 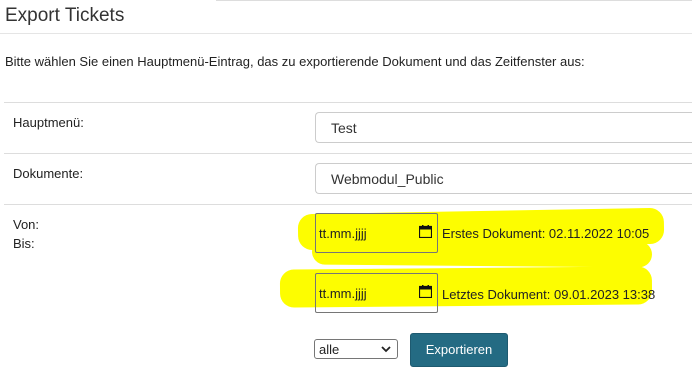 What do you see at coordinates (503, 127) in the screenshot?
I see `hauptmenu-field: Test` at bounding box center [503, 127].